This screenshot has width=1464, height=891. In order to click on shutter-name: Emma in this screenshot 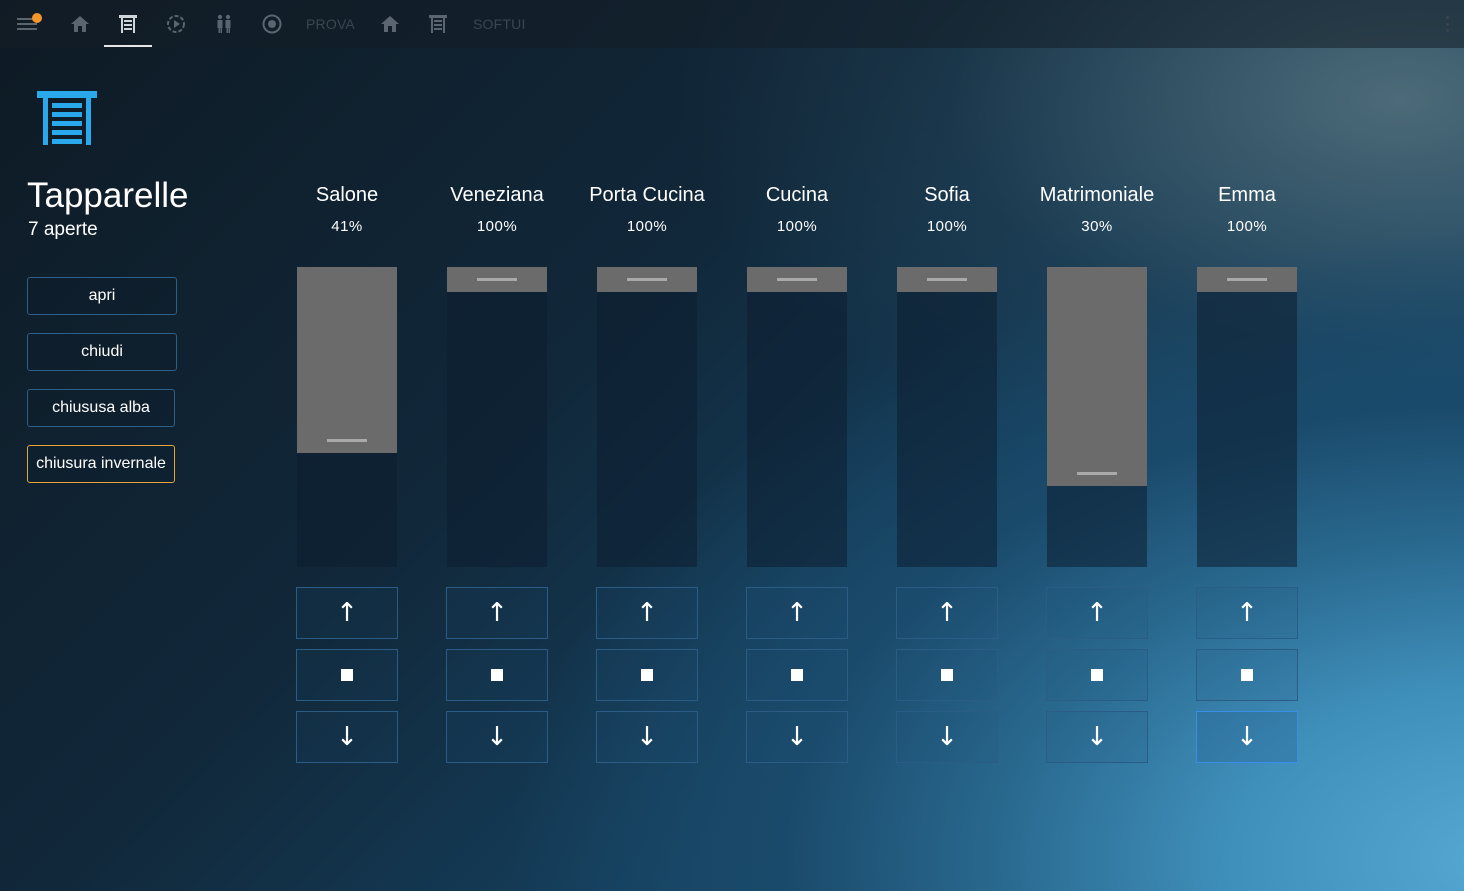, I will do `click(1247, 195)`.